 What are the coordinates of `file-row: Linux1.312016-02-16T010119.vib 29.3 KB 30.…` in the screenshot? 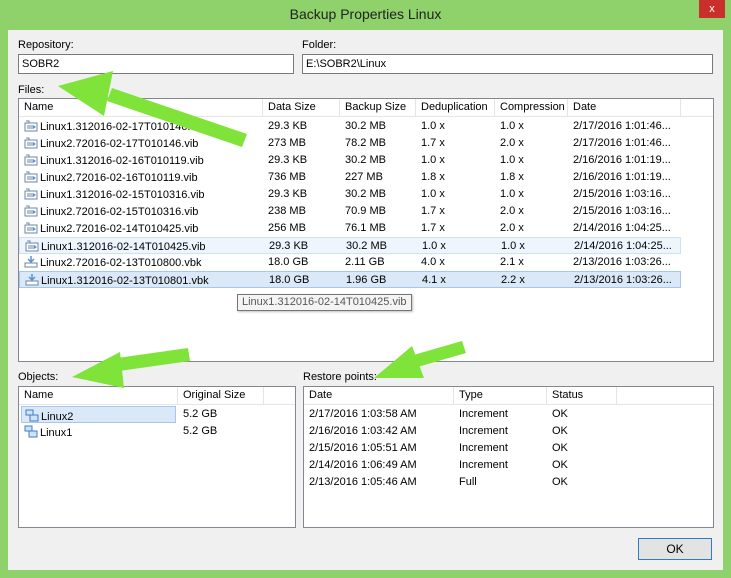 It's located at (350, 160).